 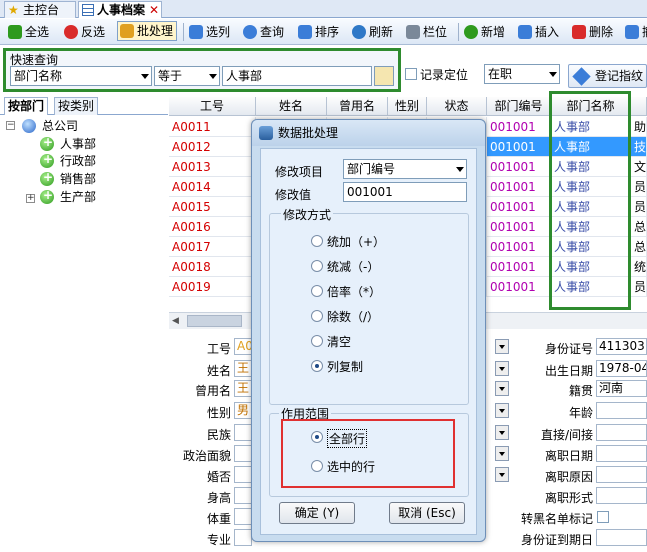 I want to click on column-header-status: 状态, so click(x=457, y=106).